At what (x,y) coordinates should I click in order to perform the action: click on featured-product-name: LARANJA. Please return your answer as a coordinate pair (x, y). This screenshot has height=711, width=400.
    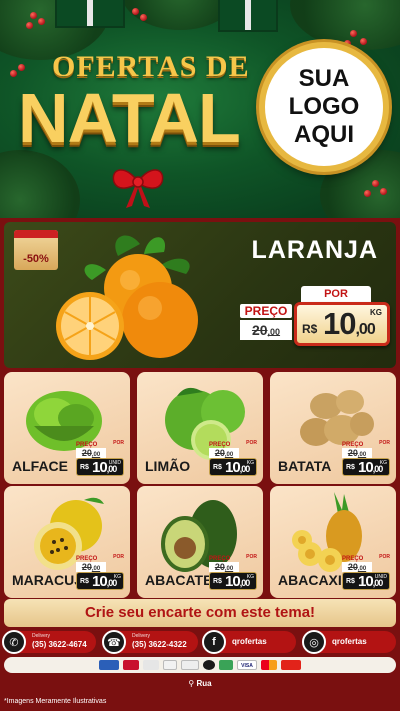
    Looking at the image, I should click on (314, 250).